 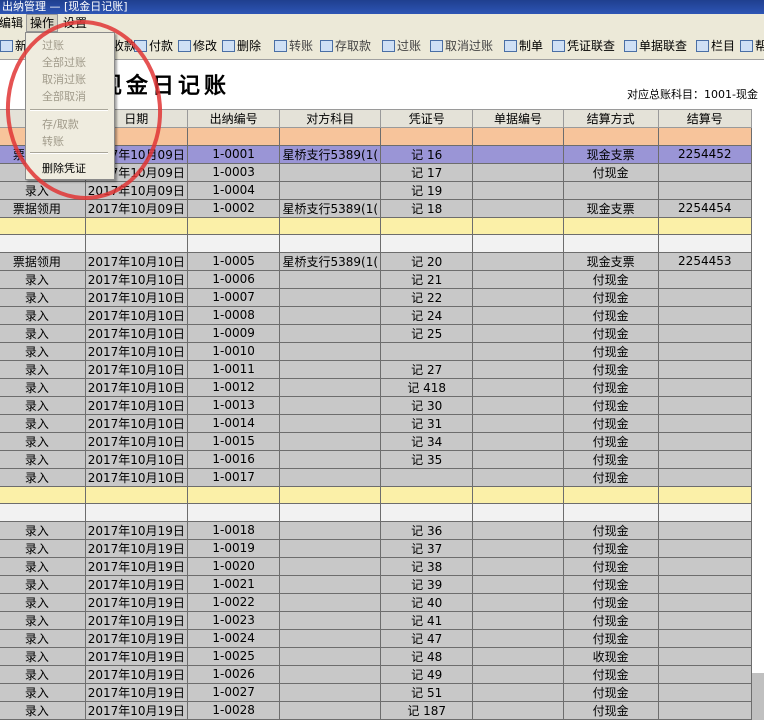 I want to click on table-row: 录入 2017年10月19日 1-0018 记 36 付现金, so click(x=376, y=530).